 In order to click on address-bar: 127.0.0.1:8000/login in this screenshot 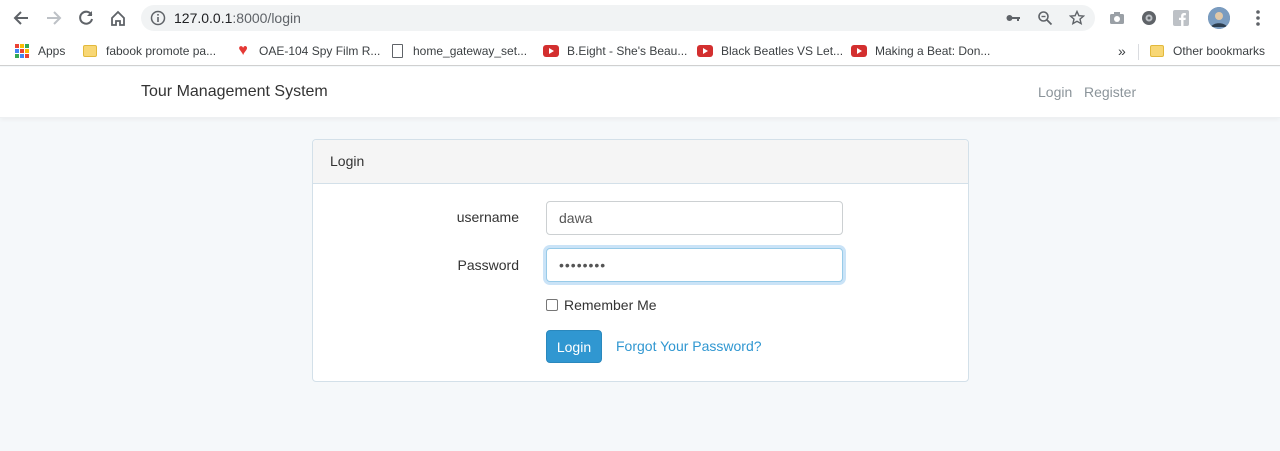, I will do `click(618, 18)`.